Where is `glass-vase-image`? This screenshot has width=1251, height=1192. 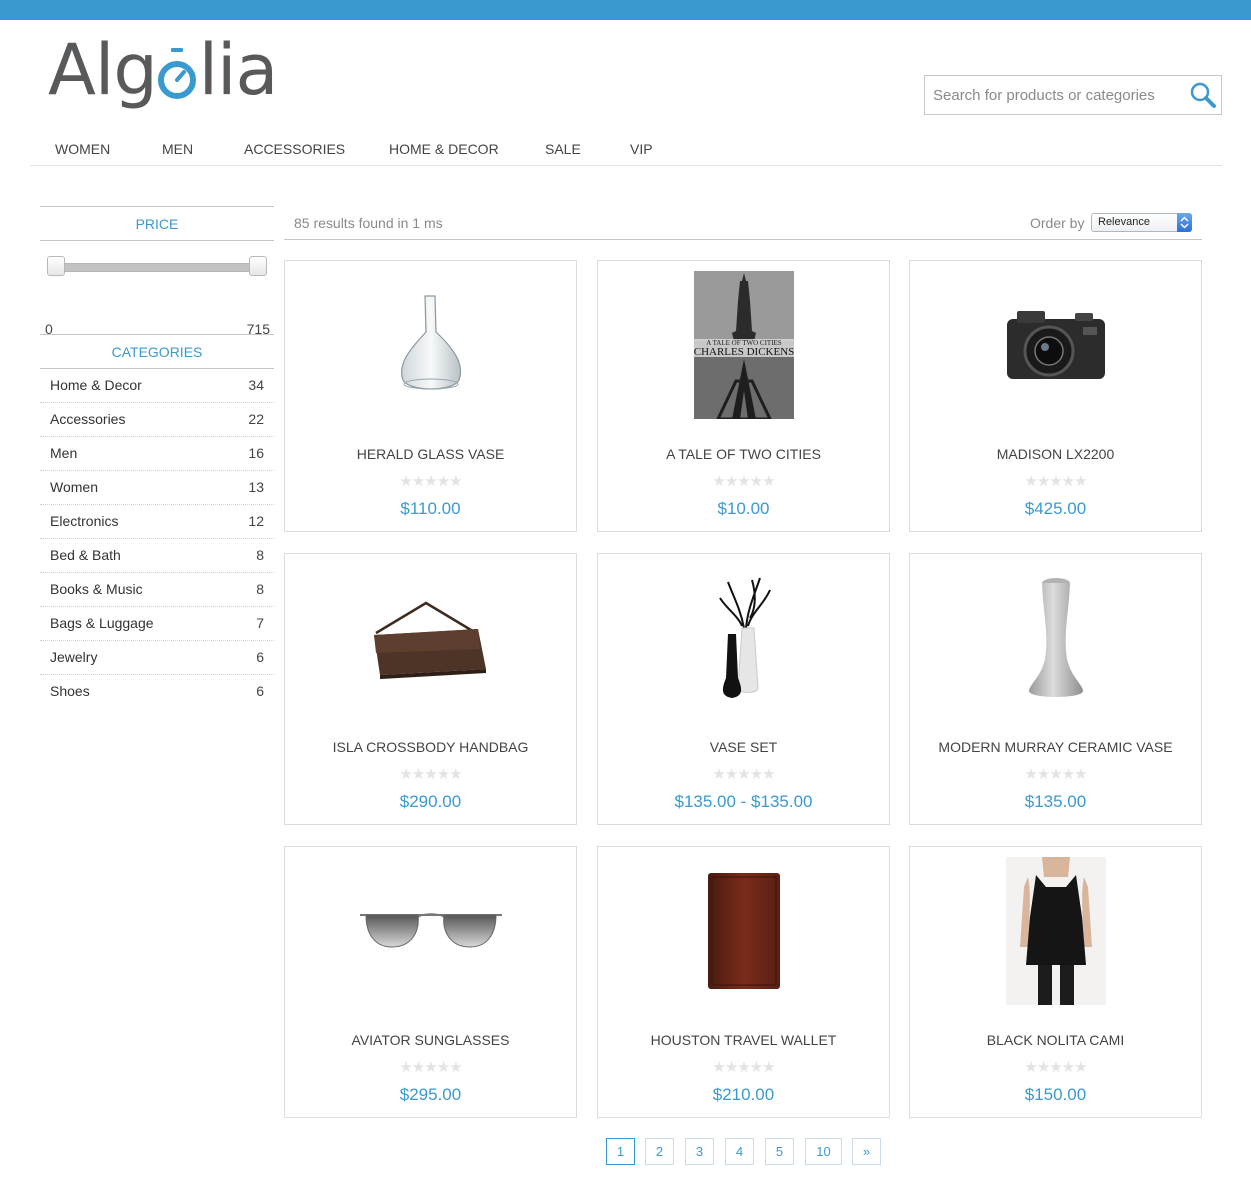
glass-vase-image is located at coordinates (431, 345).